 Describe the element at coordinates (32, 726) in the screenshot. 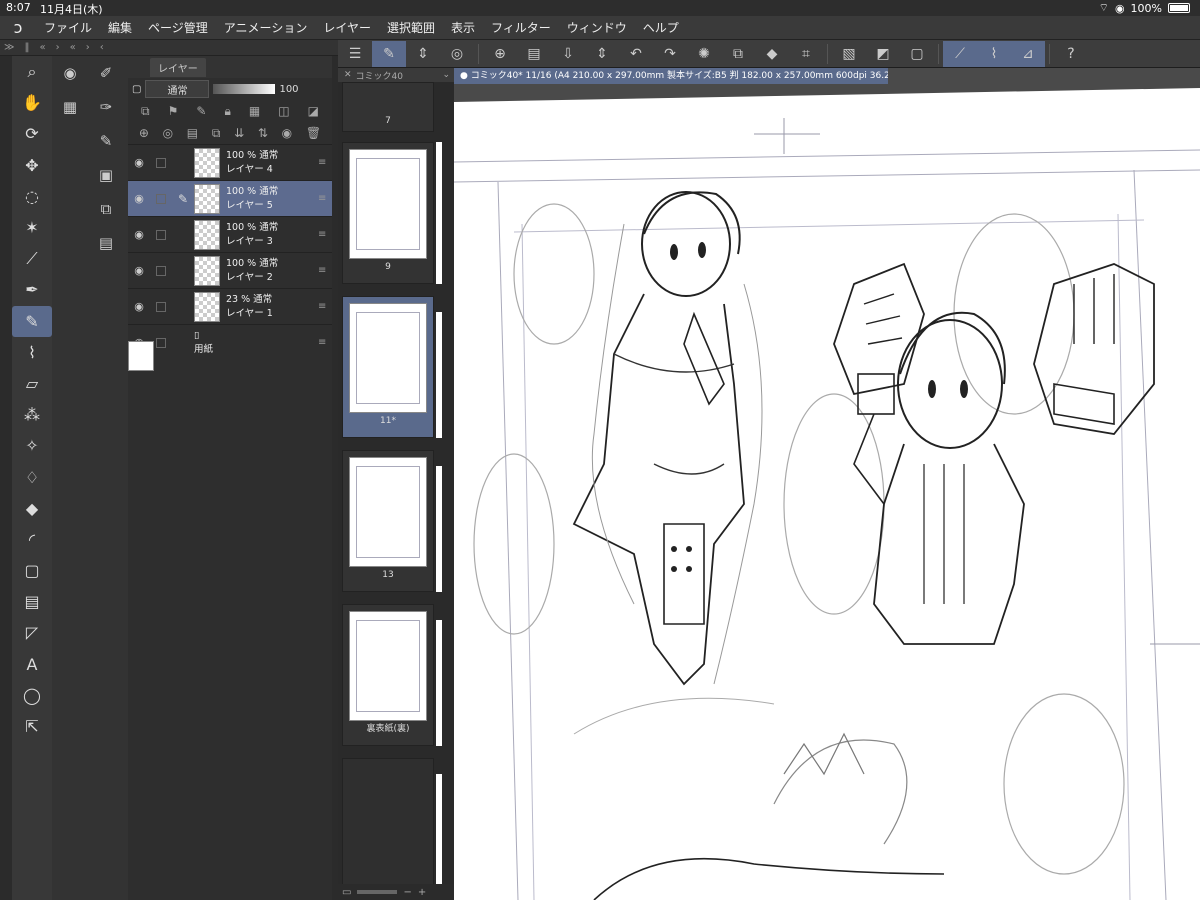

I see `correct-line-icon: ⇱` at that location.